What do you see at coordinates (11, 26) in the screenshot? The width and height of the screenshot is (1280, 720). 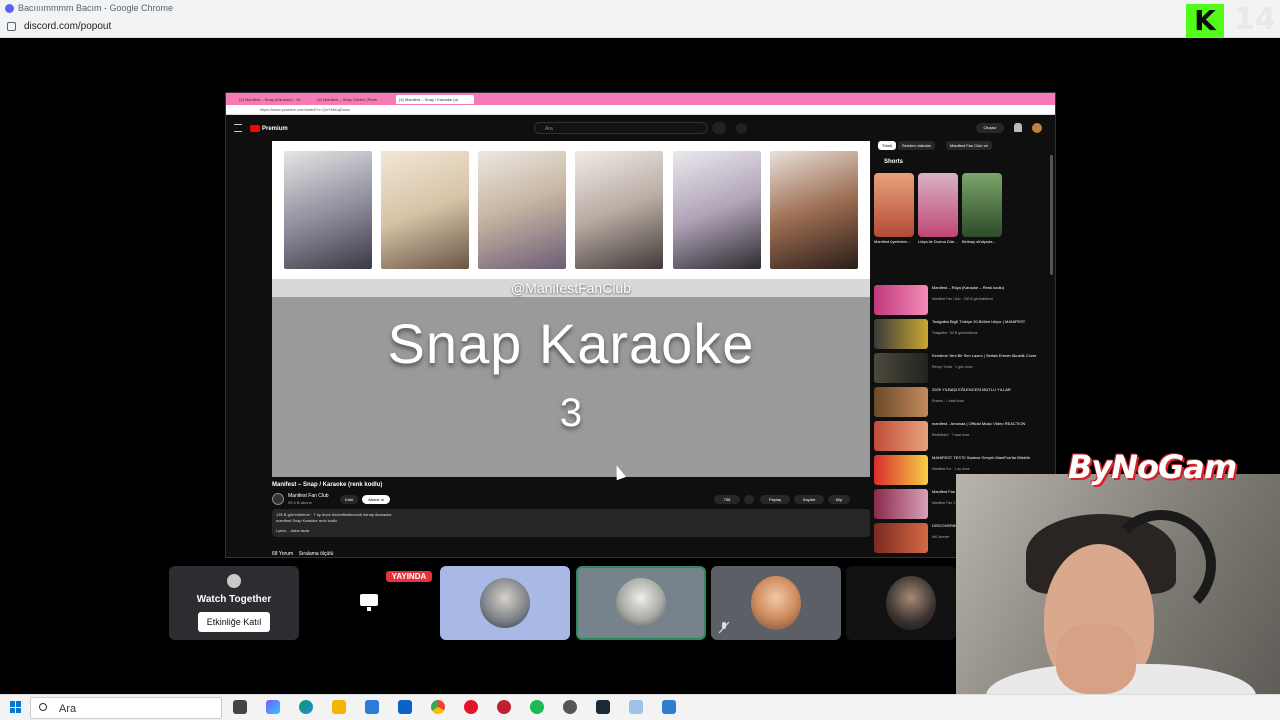 I see `site-info-icon` at bounding box center [11, 26].